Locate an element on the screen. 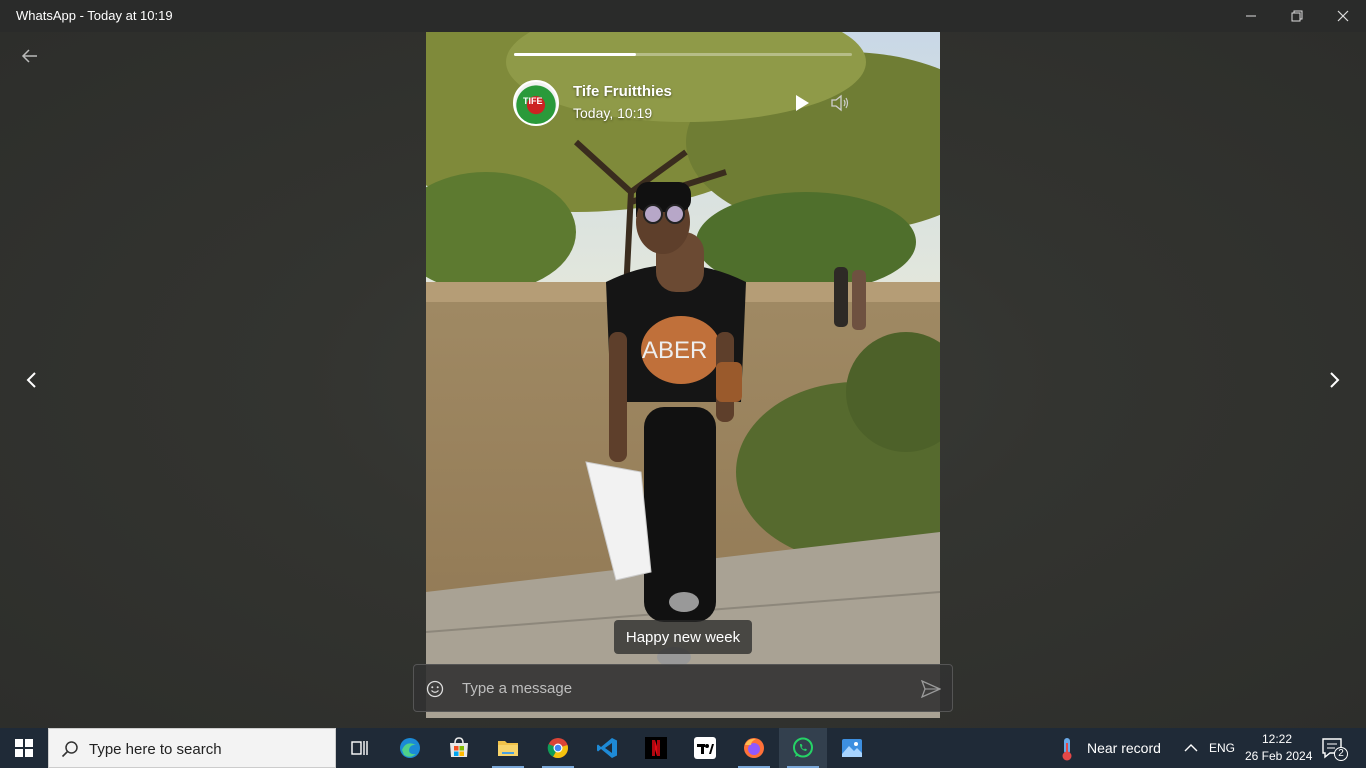 The image size is (1366, 768). firefox-icon is located at coordinates (754, 748).